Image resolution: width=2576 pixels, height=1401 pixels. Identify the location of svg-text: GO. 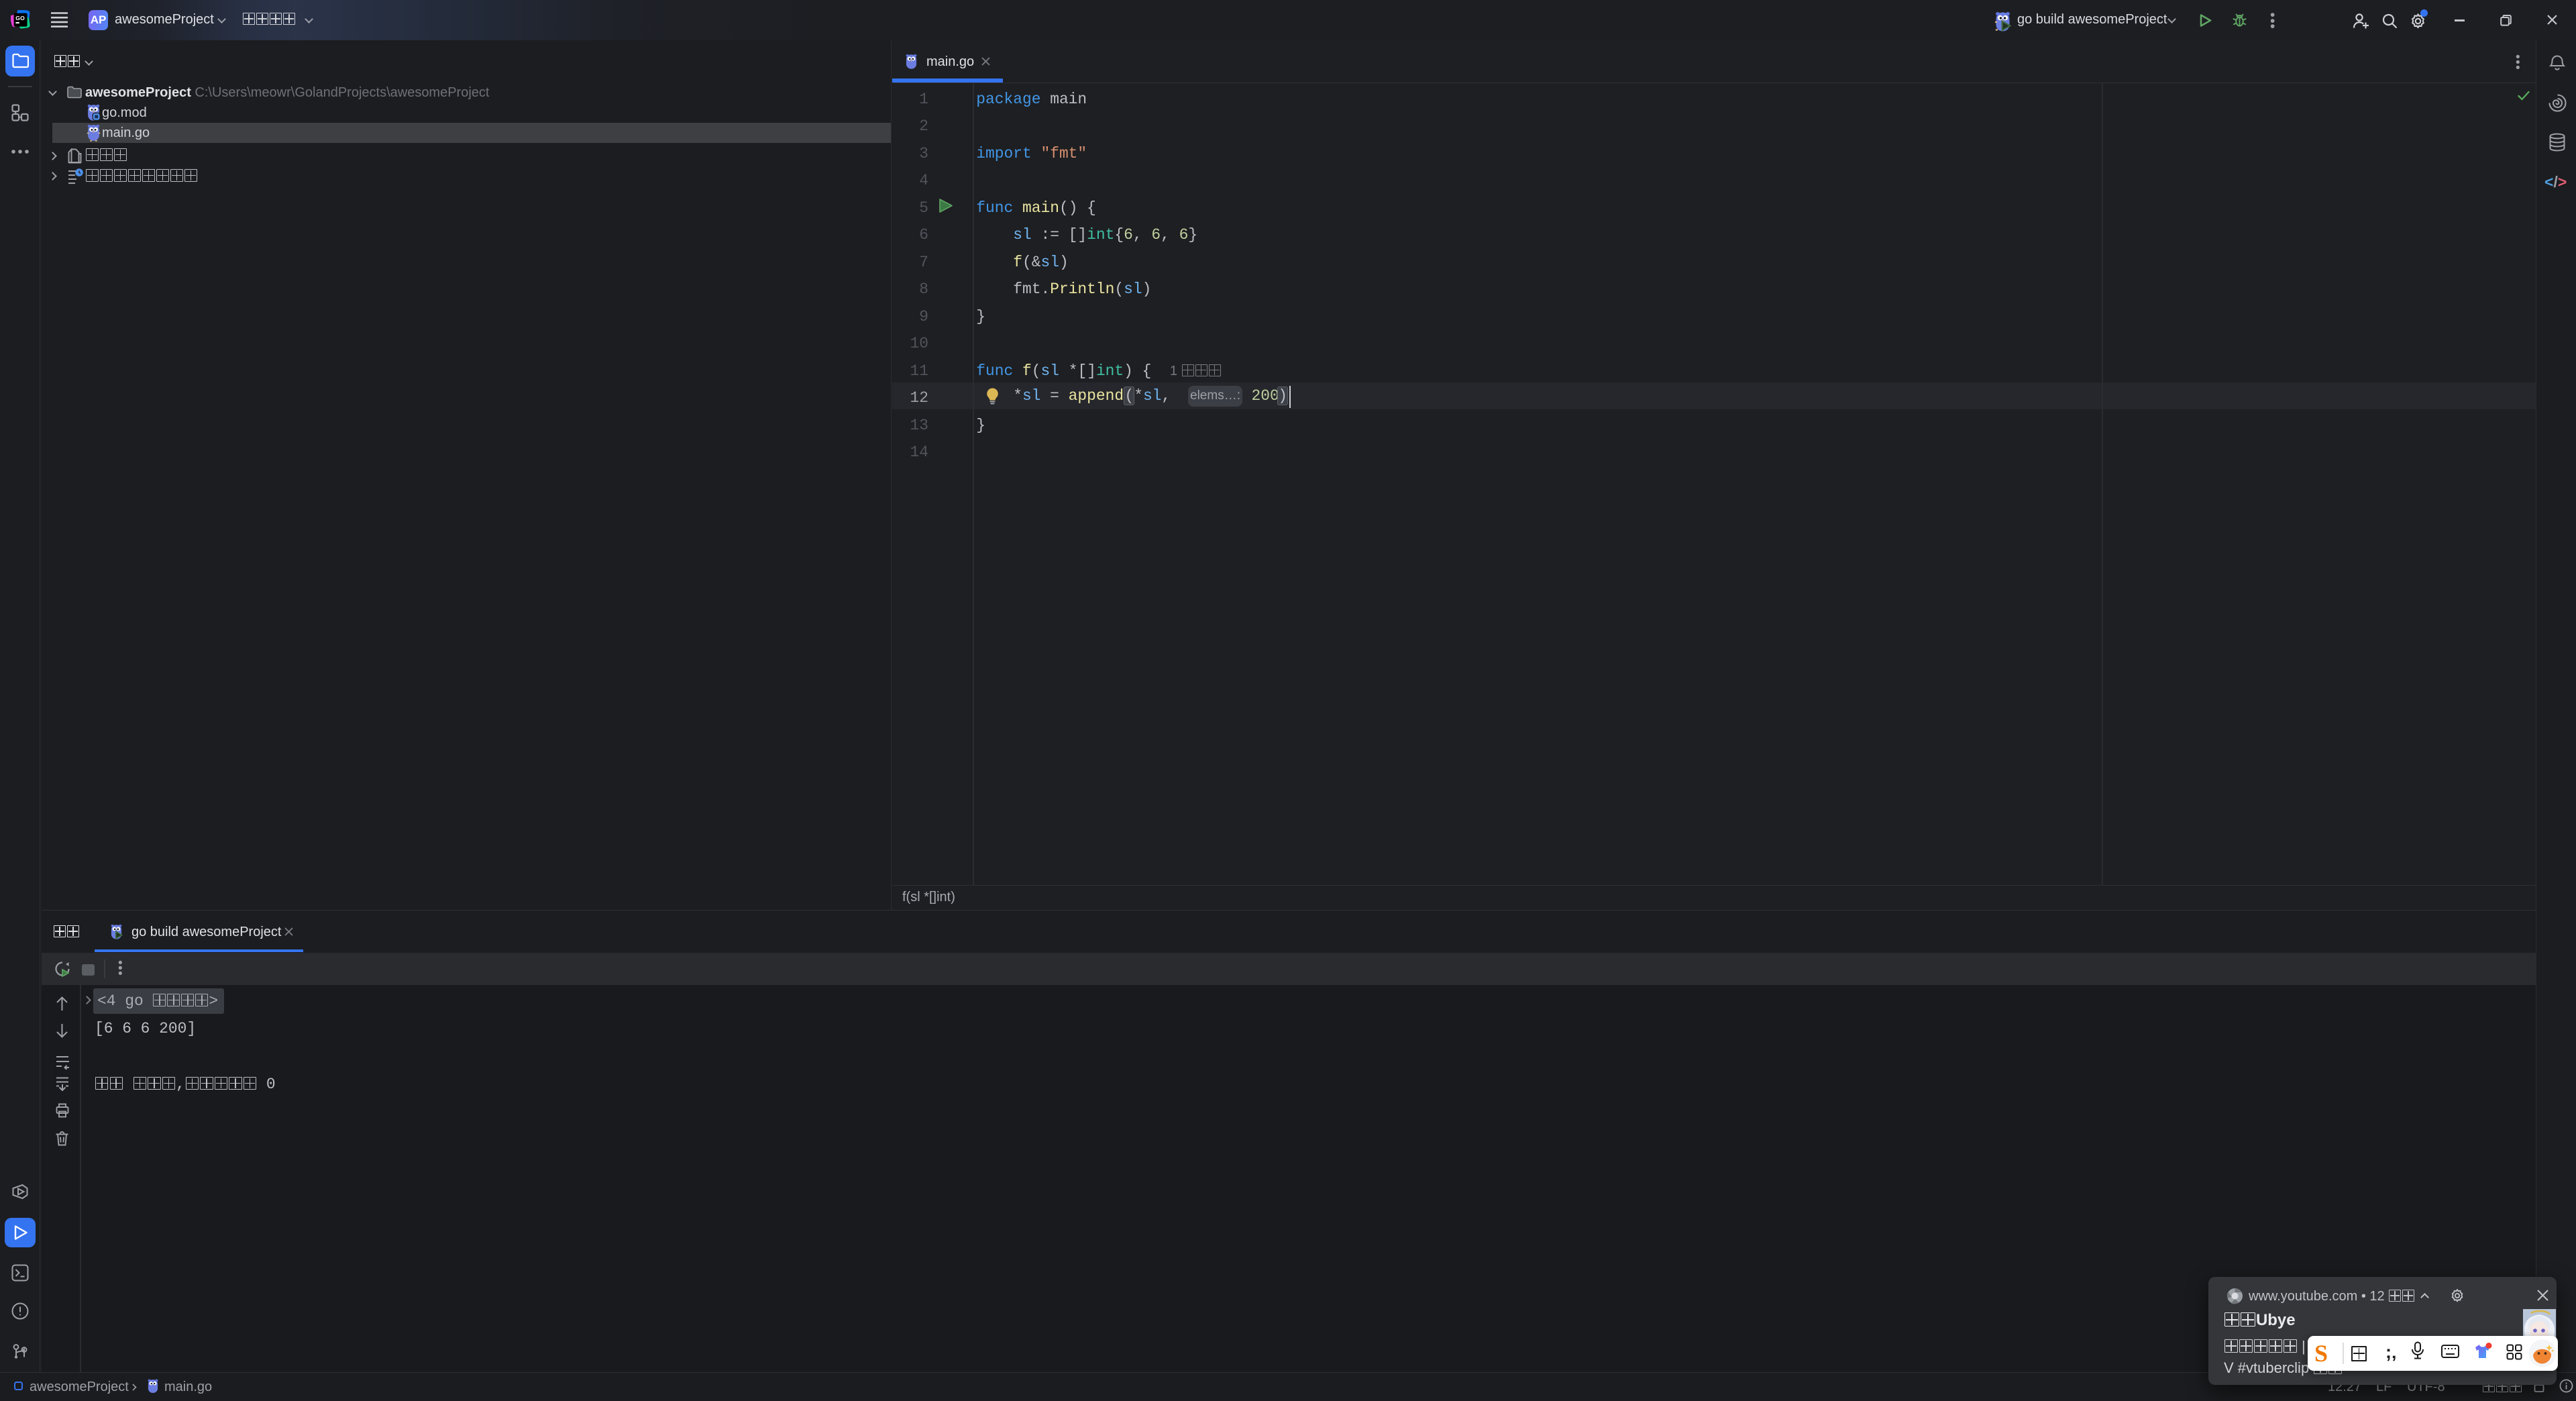
(20, 18).